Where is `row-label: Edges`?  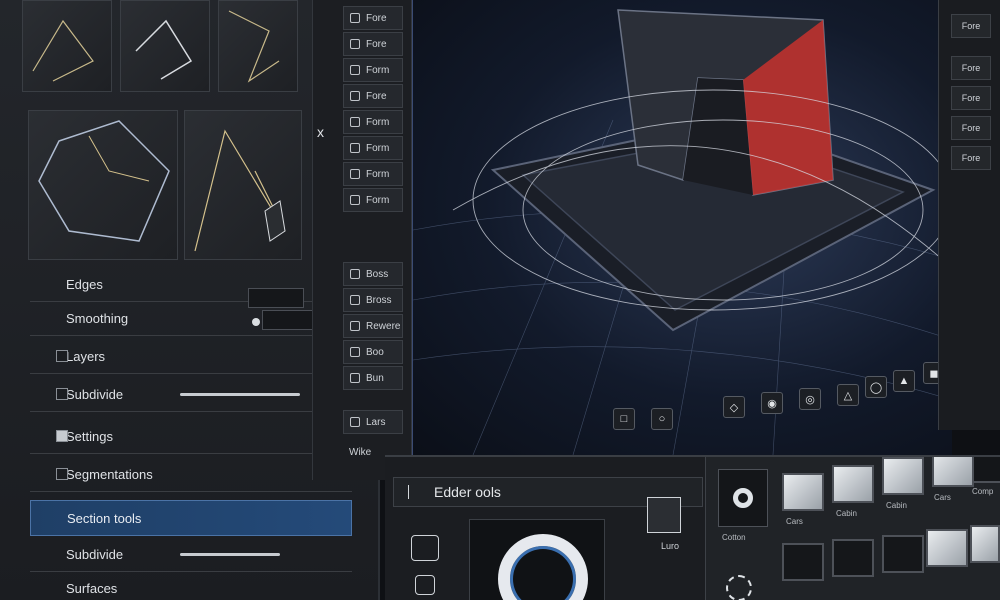
row-label: Edges is located at coordinates (84, 284).